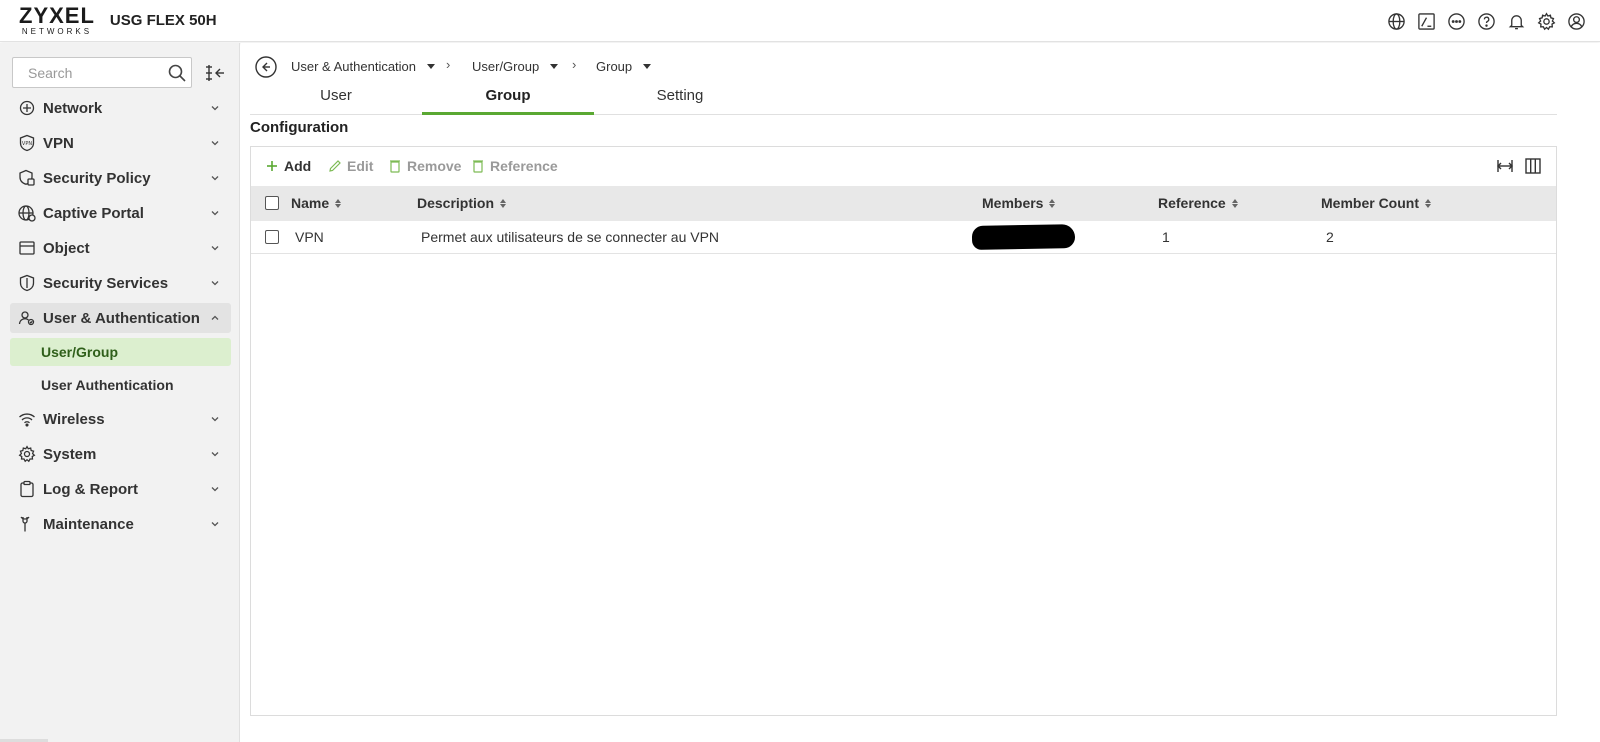 This screenshot has width=1600, height=742. What do you see at coordinates (336, 95) in the screenshot?
I see `tab-label: User` at bounding box center [336, 95].